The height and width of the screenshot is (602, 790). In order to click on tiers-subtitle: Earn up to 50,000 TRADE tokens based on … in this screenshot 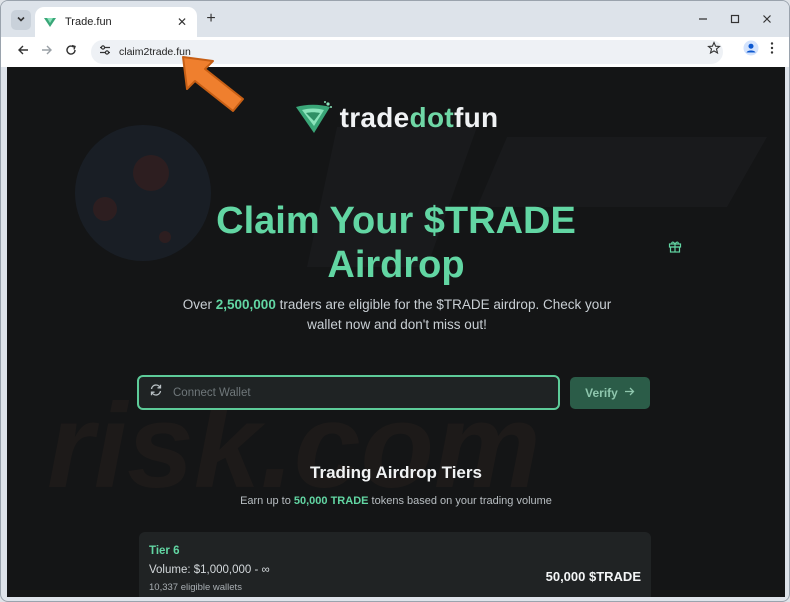, I will do `click(396, 501)`.